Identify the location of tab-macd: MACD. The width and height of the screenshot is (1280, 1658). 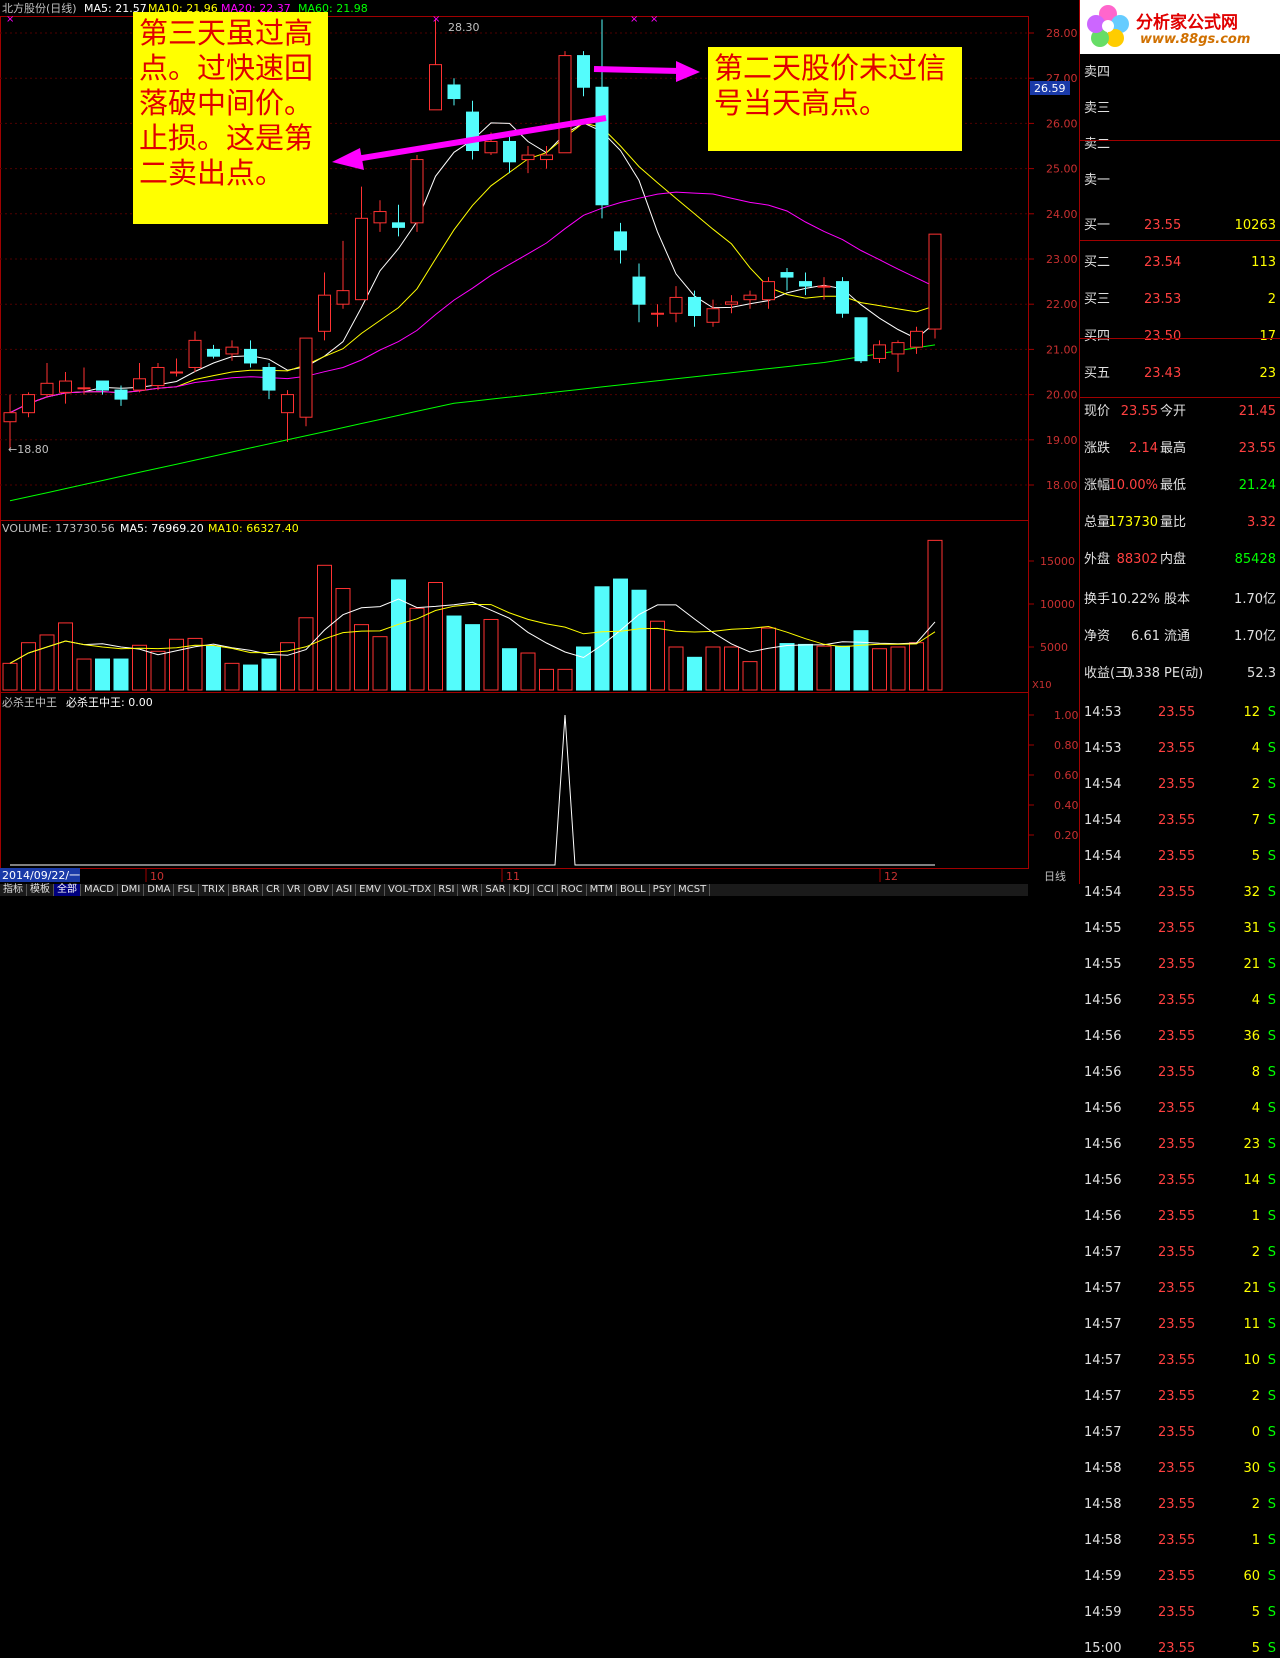
(99, 890).